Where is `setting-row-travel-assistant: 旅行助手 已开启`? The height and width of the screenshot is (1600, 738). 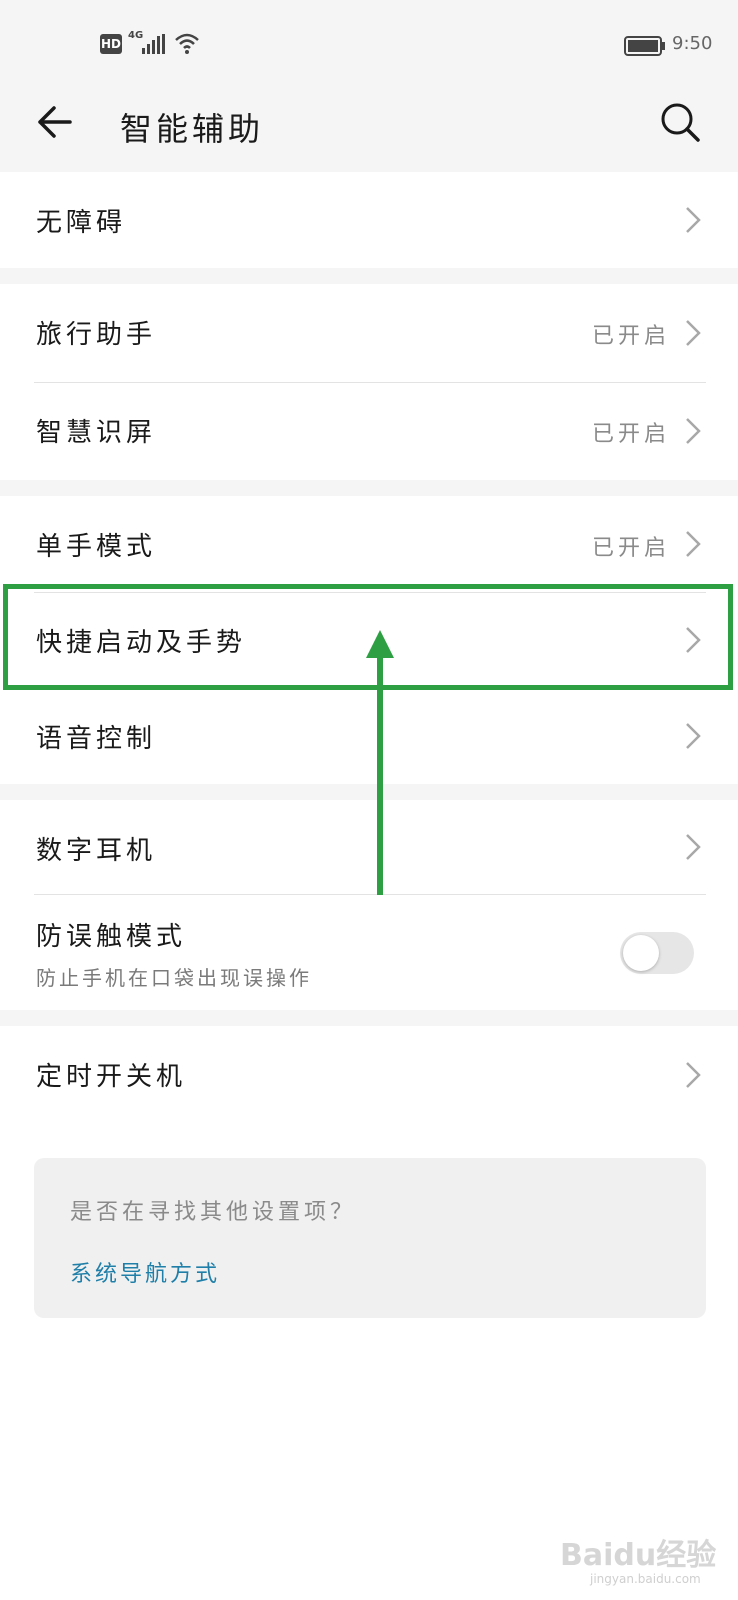 setting-row-travel-assistant: 旅行助手 已开启 is located at coordinates (369, 333).